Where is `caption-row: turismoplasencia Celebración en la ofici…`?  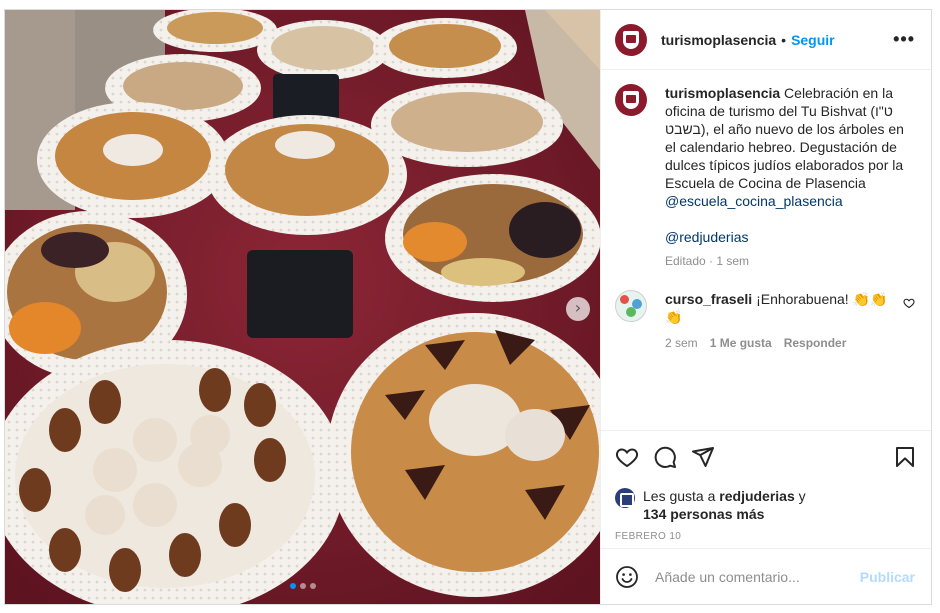
caption-row: turismoplasencia Celebración en la ofici… is located at coordinates (765, 176).